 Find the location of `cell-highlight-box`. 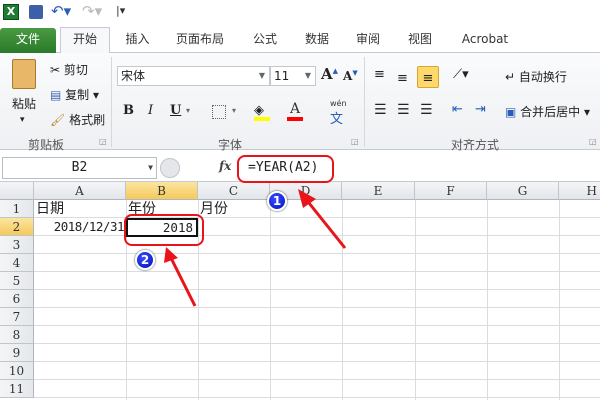

cell-highlight-box is located at coordinates (164, 230).